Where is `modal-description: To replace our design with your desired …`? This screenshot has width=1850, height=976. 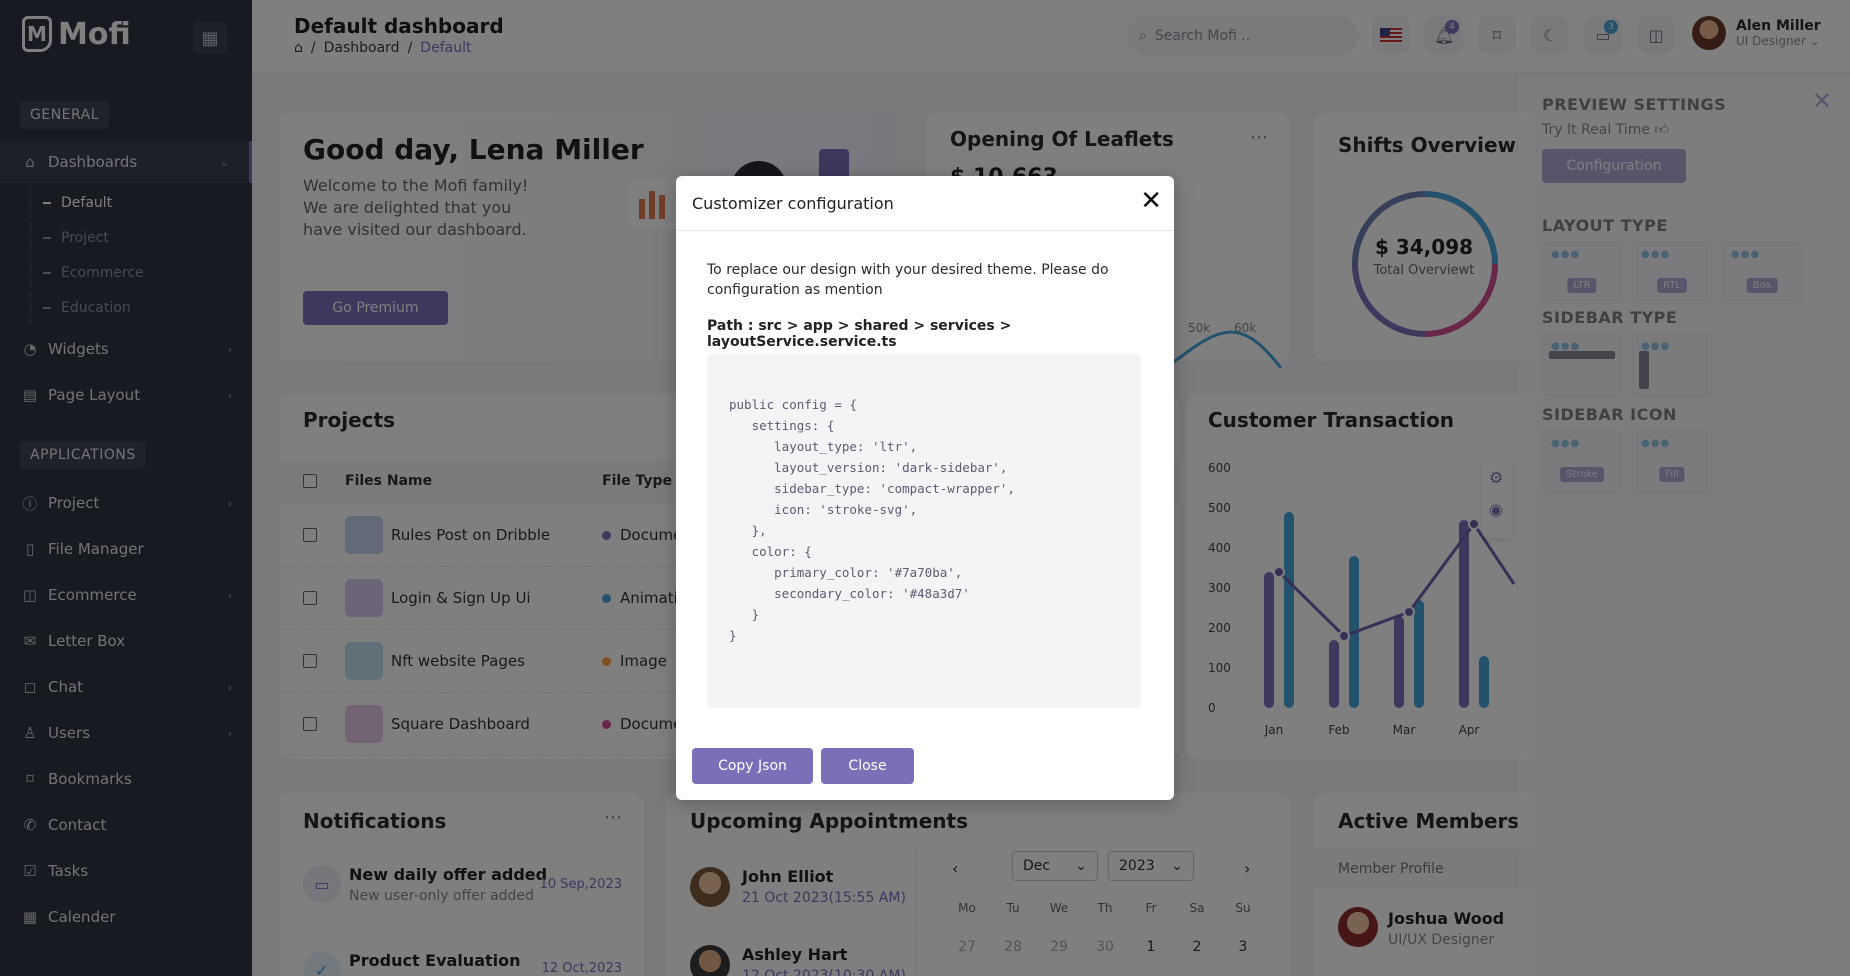
modal-description: To replace our design with your desired … is located at coordinates (908, 280).